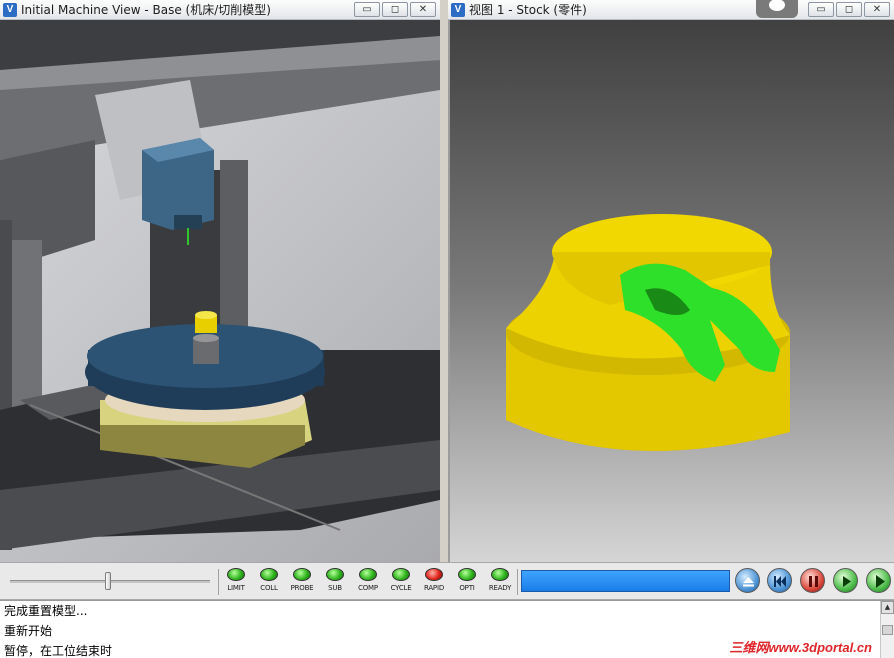 The width and height of the screenshot is (894, 658). I want to click on pause-icon, so click(813, 581).